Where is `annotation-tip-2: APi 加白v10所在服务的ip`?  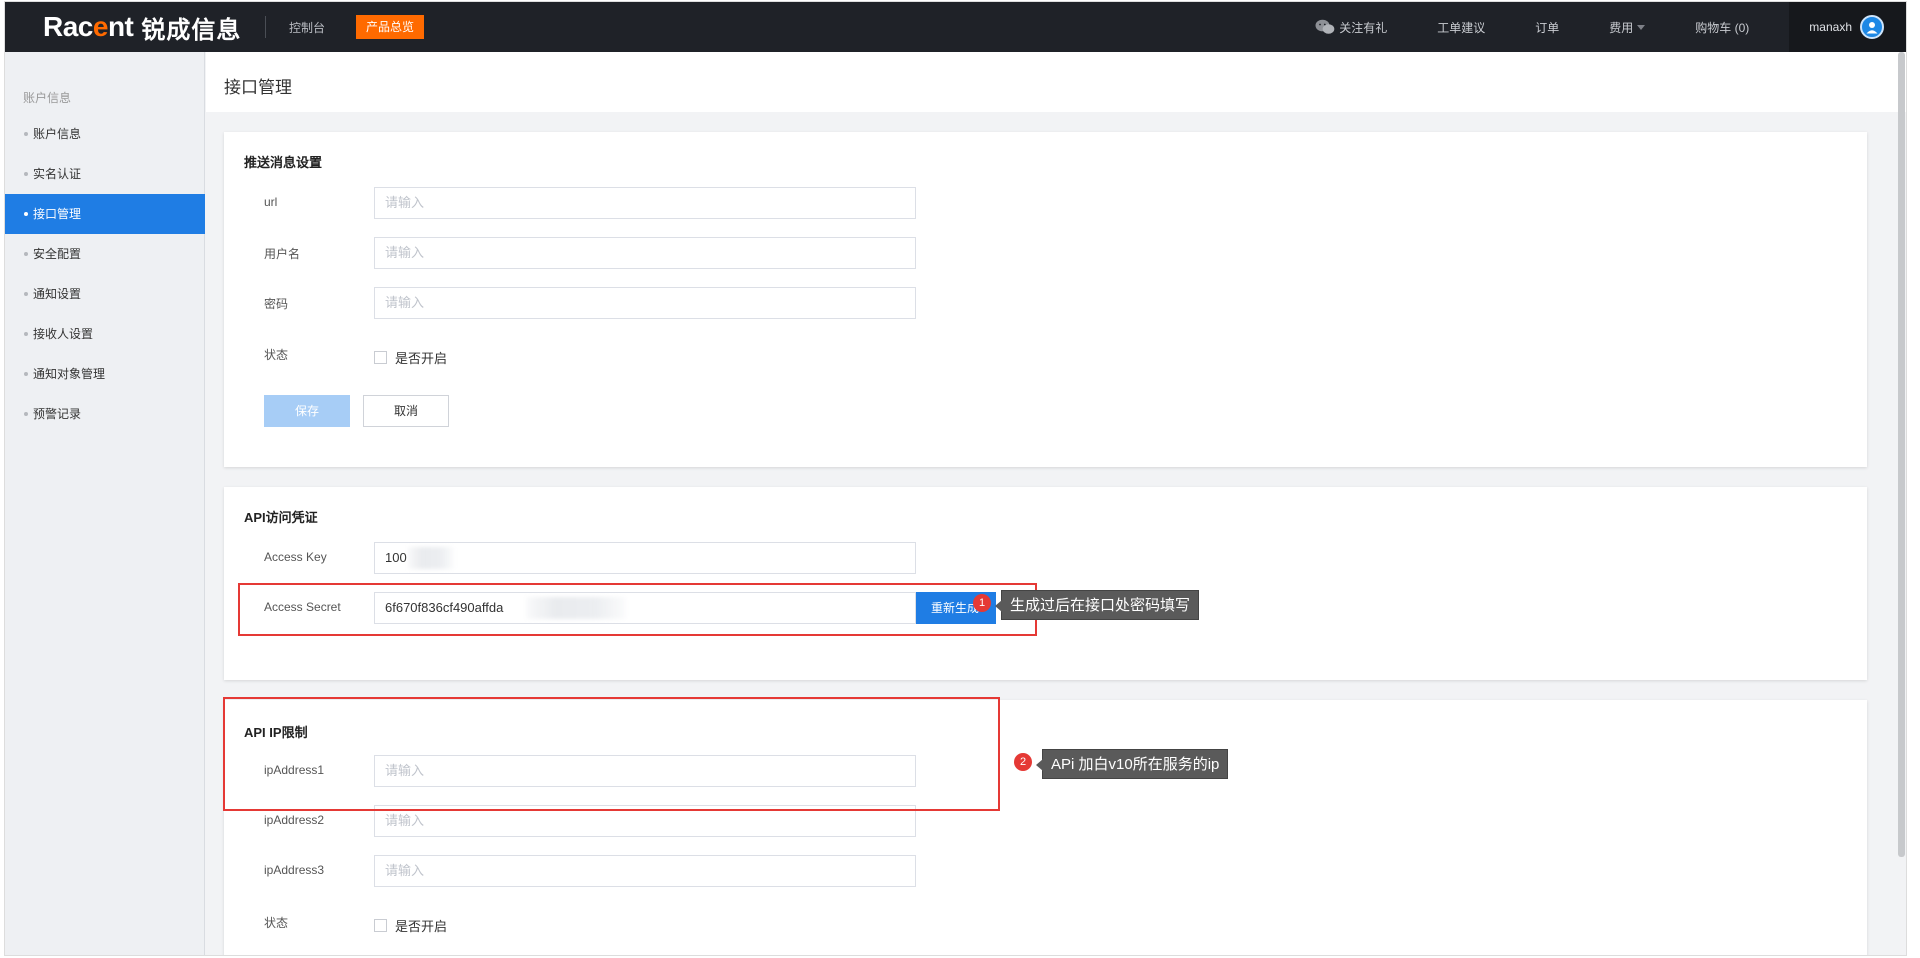 annotation-tip-2: APi 加白v10所在服务的ip is located at coordinates (1132, 764).